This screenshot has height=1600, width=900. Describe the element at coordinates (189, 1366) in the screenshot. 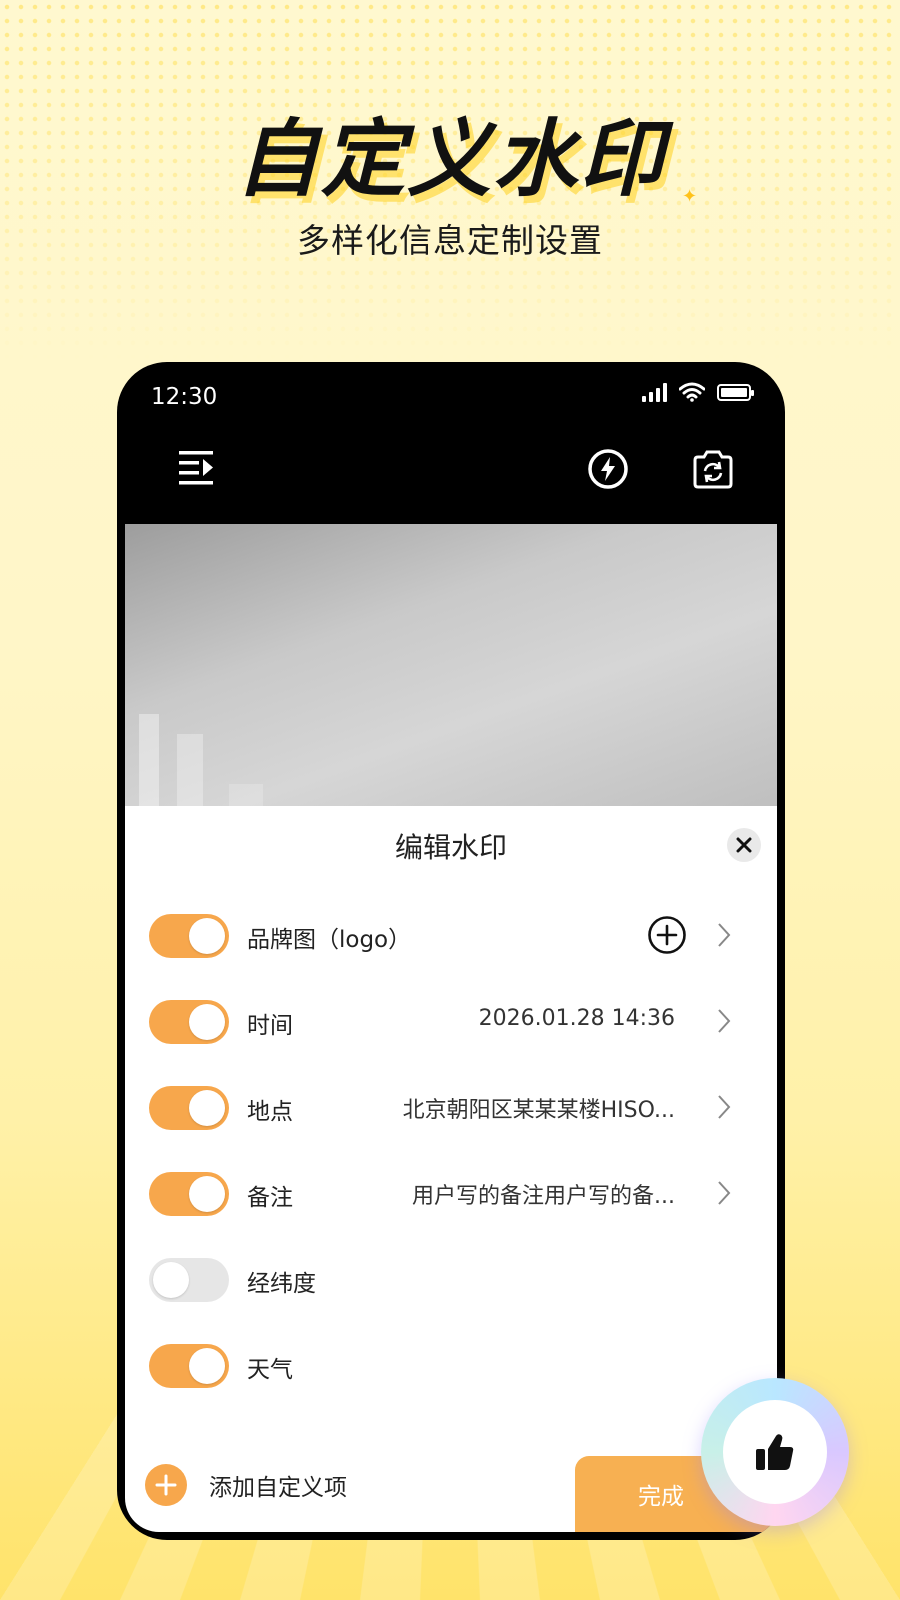

I see `toggle-weather` at that location.